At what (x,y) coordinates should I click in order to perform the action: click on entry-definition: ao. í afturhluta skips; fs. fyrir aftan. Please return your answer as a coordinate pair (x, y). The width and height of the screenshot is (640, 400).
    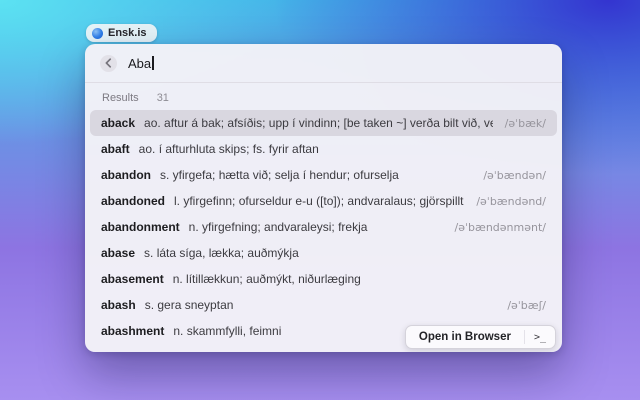
    Looking at the image, I should click on (228, 149).